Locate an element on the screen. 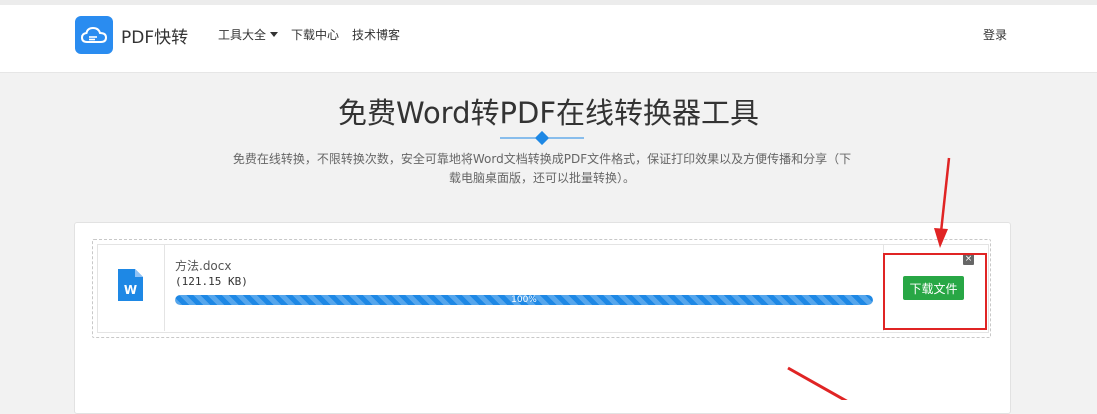 Image resolution: width=1097 pixels, height=414 pixels. login-link: 登录 is located at coordinates (995, 34).